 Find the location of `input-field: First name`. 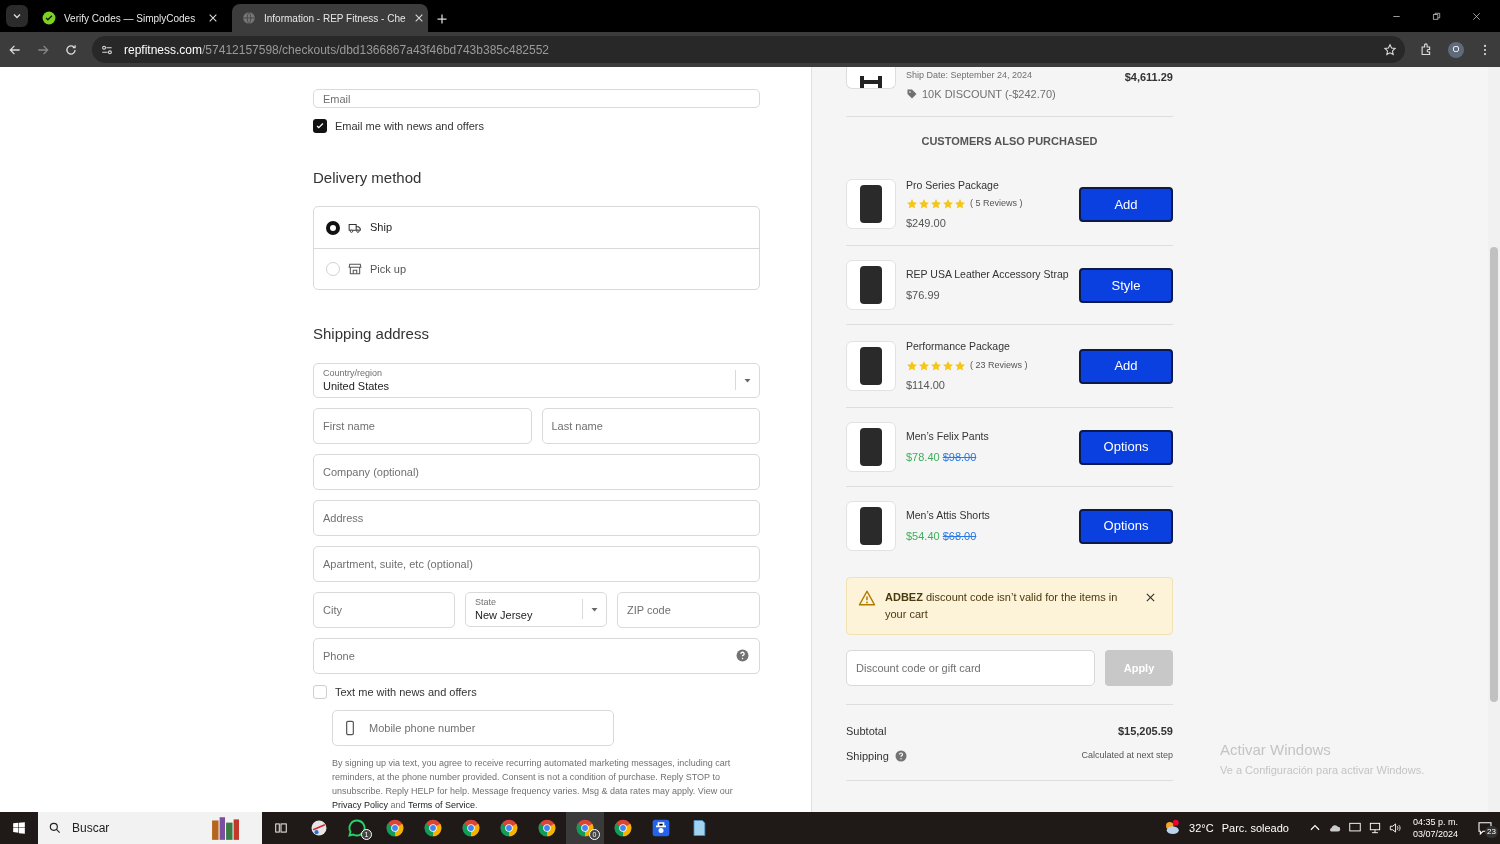

input-field: First name is located at coordinates (422, 425).